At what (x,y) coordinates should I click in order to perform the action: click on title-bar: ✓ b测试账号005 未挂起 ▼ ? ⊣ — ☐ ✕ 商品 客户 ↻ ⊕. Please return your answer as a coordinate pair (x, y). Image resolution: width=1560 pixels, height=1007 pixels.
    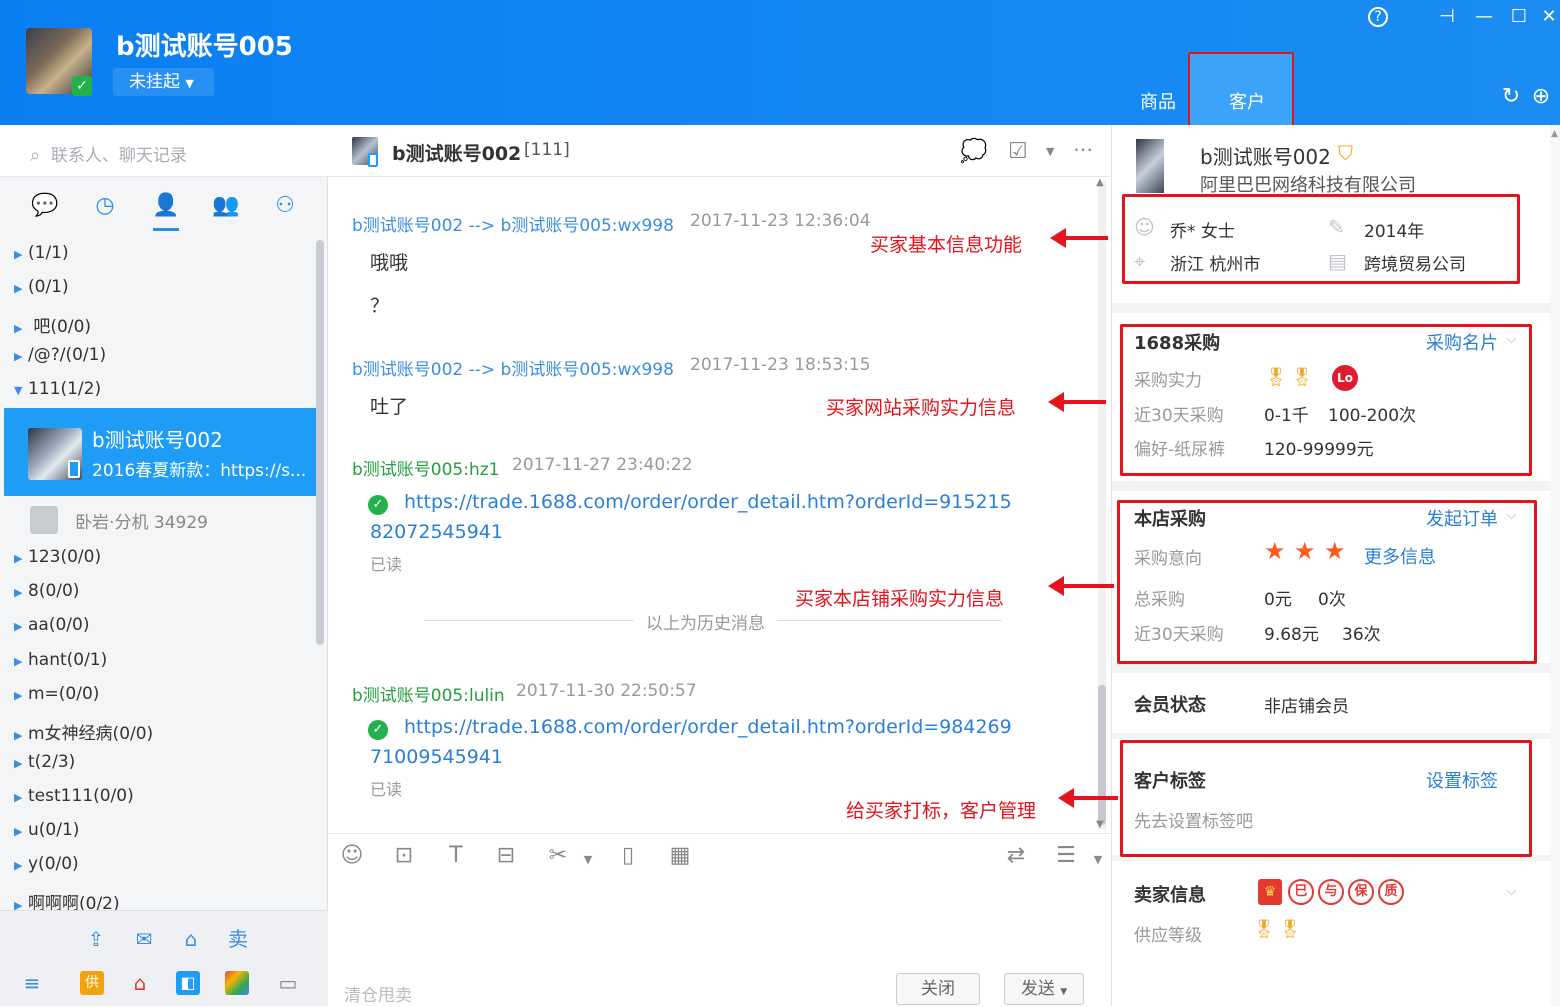
    Looking at the image, I should click on (780, 62).